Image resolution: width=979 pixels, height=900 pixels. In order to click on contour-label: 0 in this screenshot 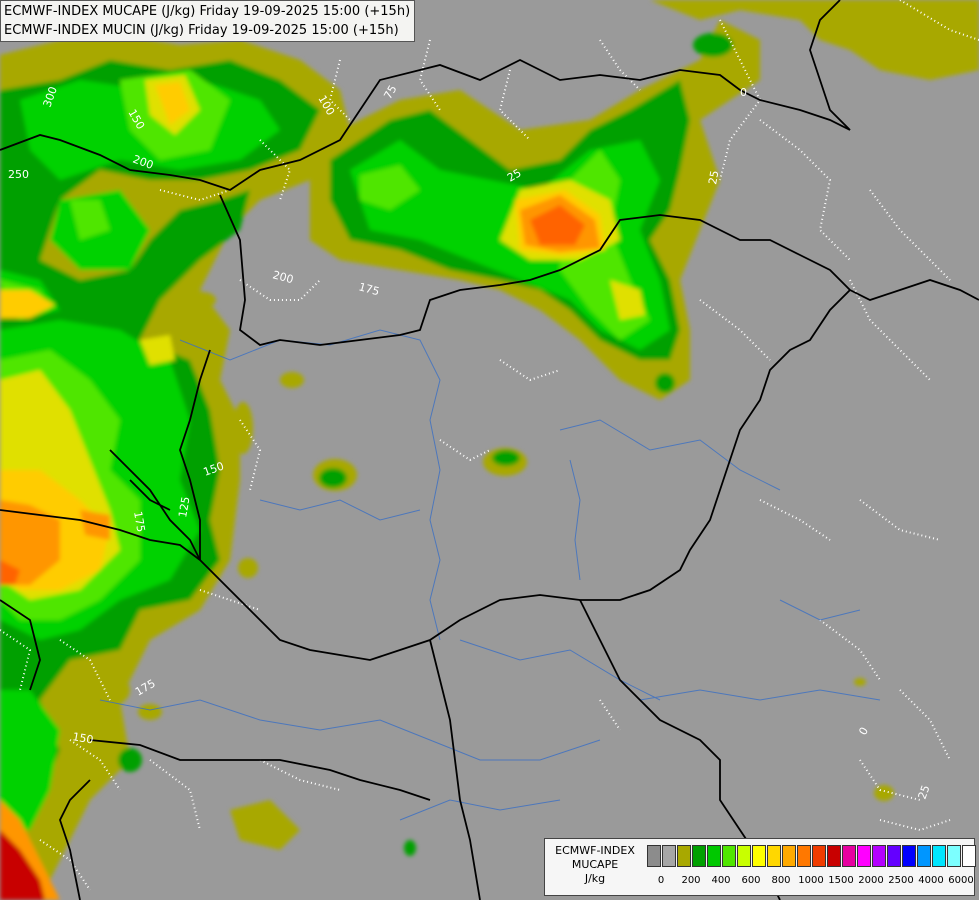, I will do `click(743, 92)`.